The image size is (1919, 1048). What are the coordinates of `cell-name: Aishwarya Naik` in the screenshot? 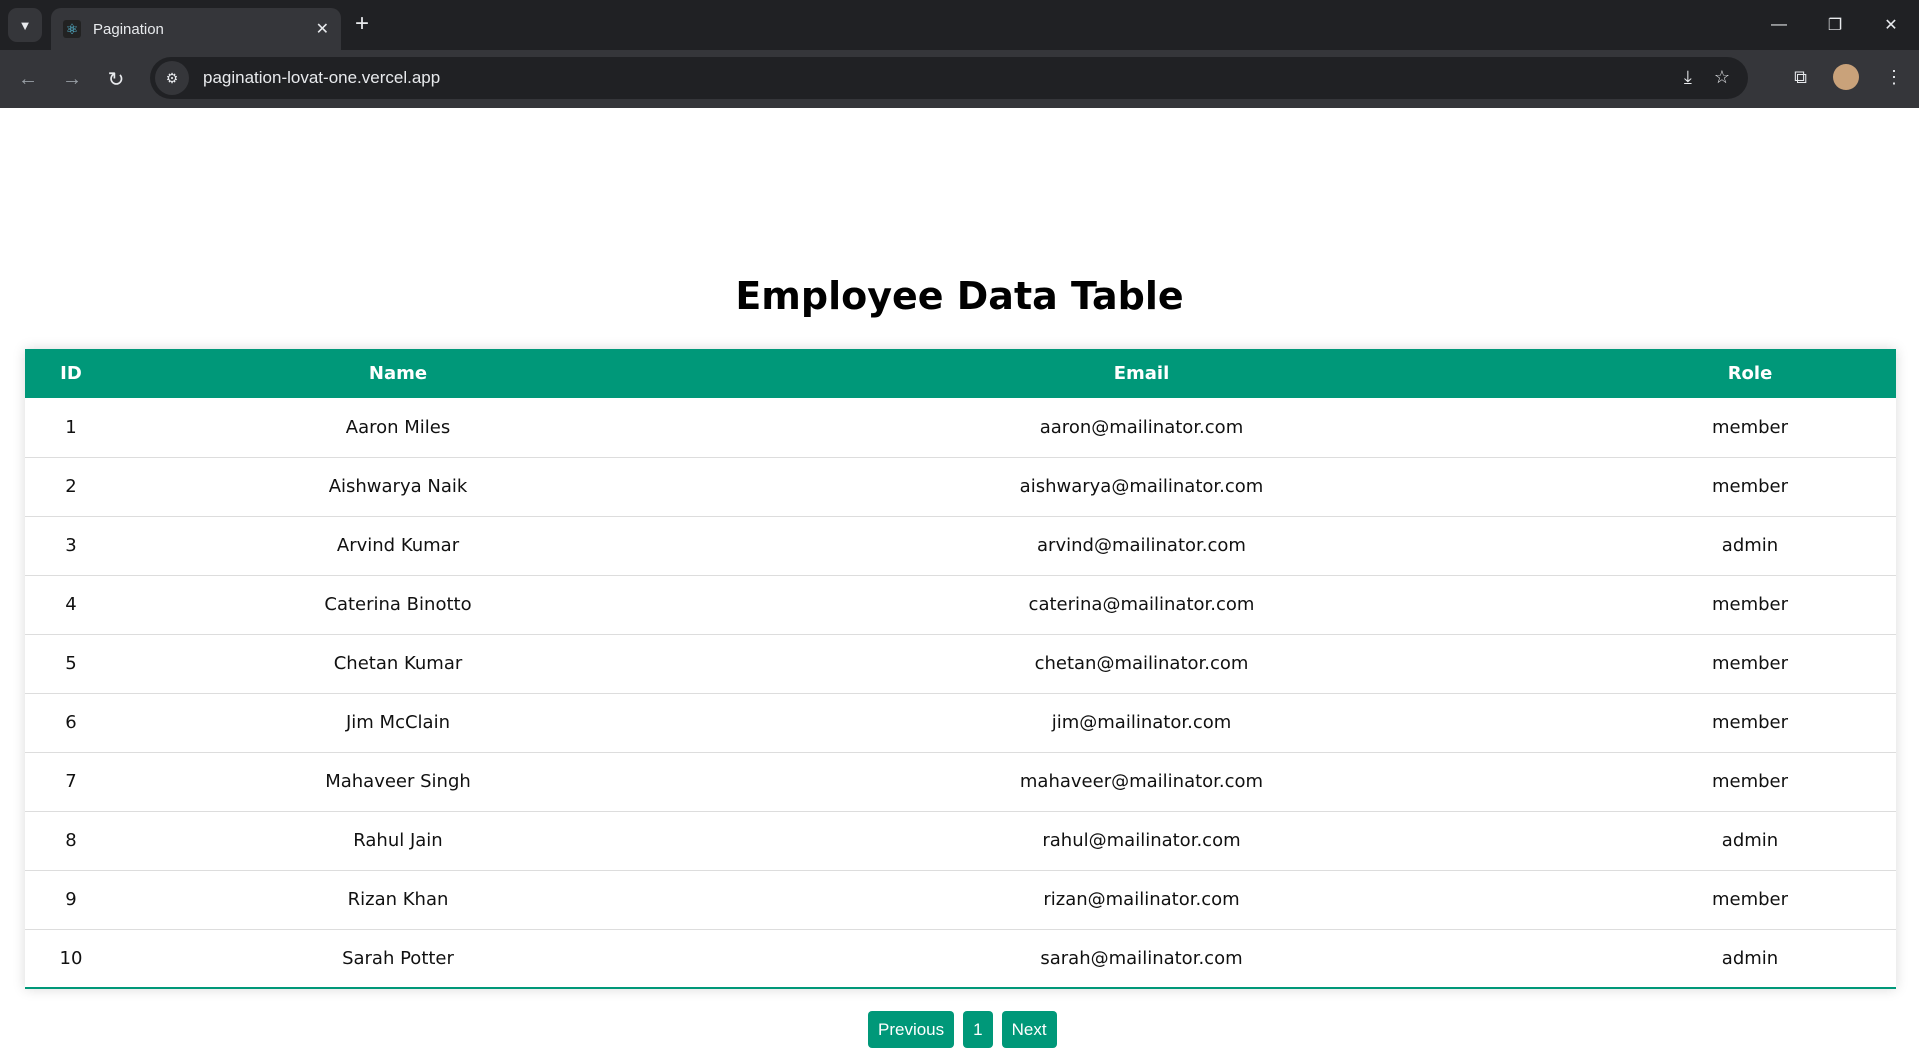 It's located at (398, 487).